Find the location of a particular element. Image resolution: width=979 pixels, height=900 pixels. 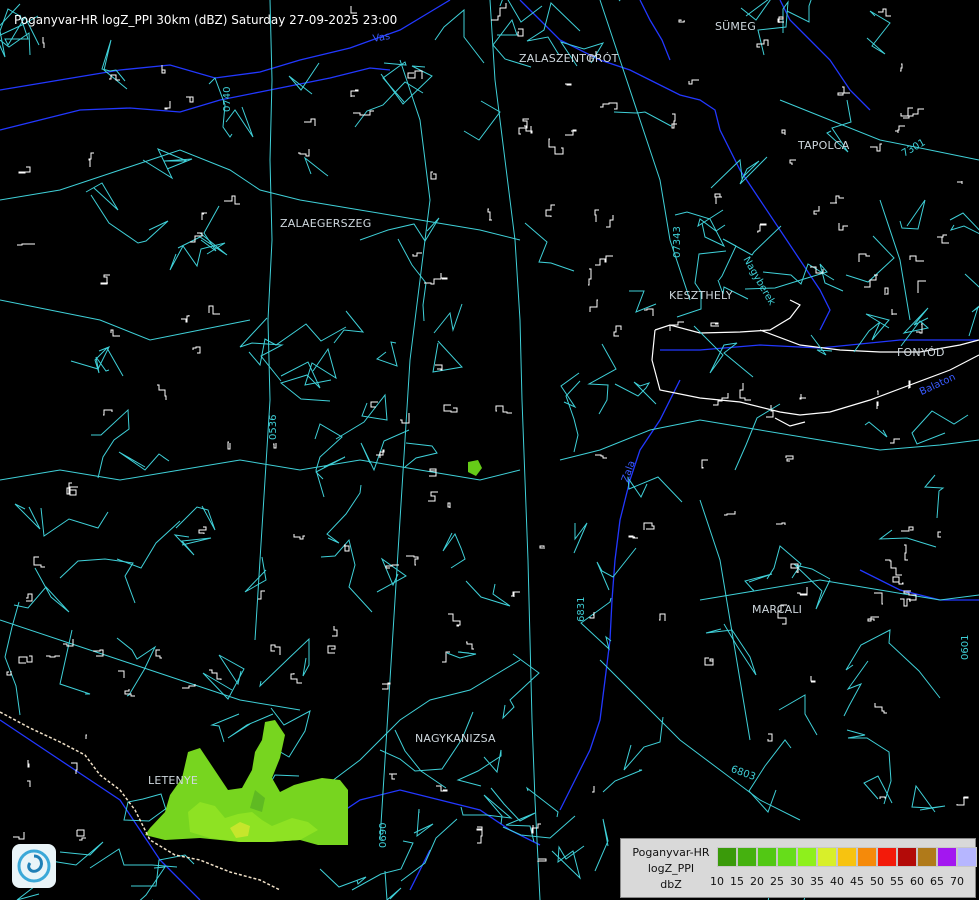

legend-tick-40: 40 is located at coordinates (837, 881).